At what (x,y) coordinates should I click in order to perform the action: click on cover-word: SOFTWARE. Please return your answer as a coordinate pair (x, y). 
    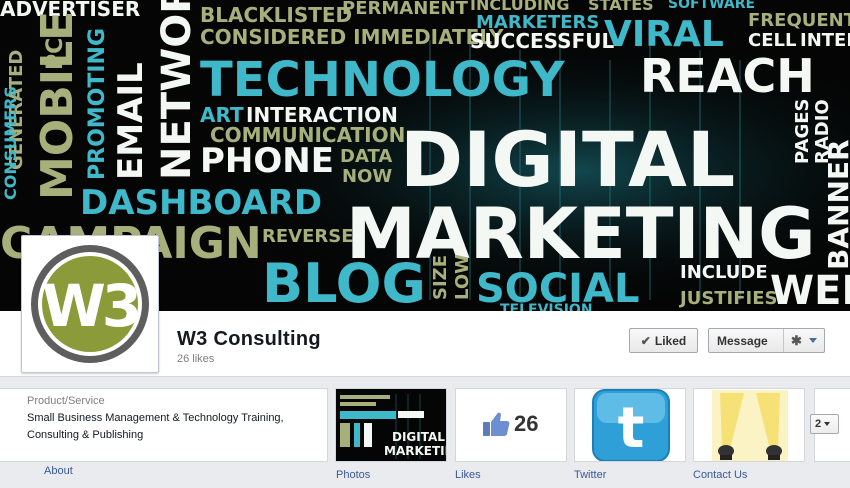
    Looking at the image, I should click on (711, 6).